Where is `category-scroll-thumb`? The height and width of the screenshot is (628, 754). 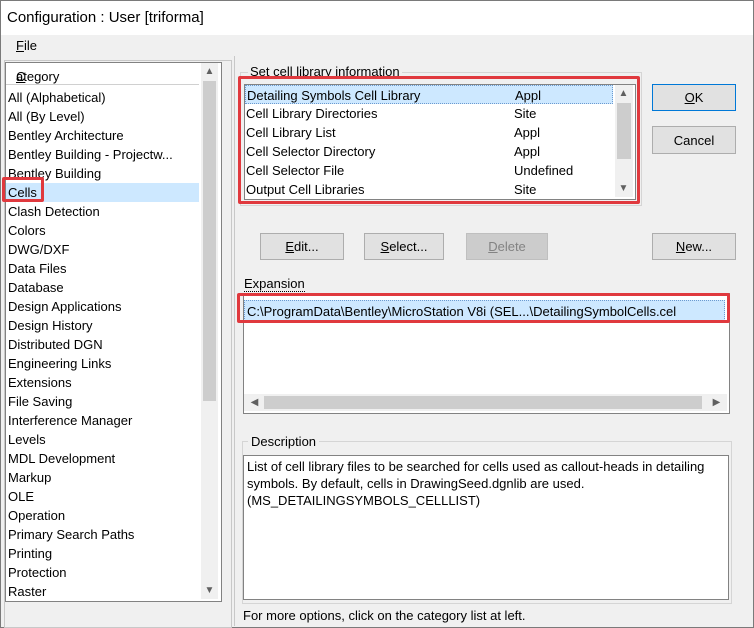 category-scroll-thumb is located at coordinates (209, 241).